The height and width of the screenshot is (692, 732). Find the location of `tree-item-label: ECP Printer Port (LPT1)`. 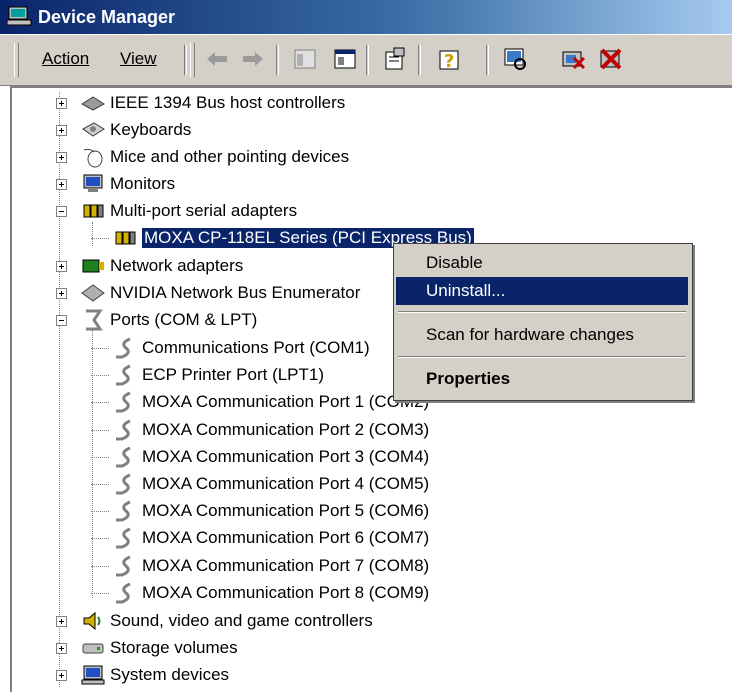

tree-item-label: ECP Printer Port (LPT1) is located at coordinates (233, 374).